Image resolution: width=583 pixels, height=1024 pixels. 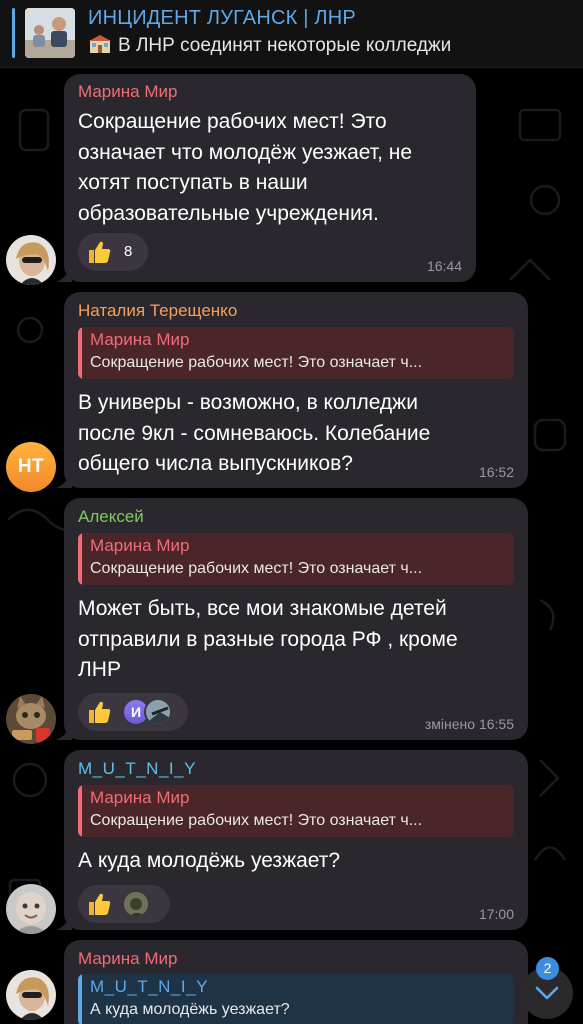 What do you see at coordinates (13, 33) in the screenshot?
I see `pinned-indicator` at bounding box center [13, 33].